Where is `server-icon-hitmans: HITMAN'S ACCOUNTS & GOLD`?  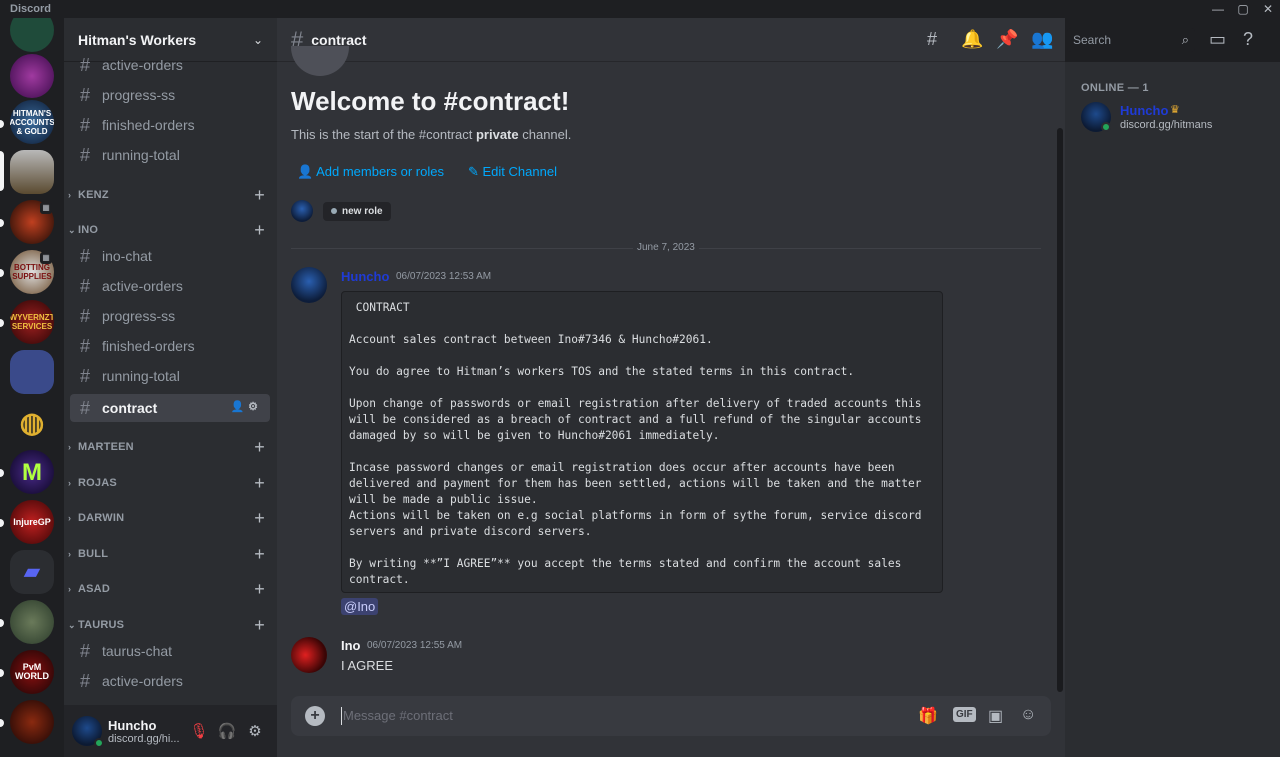 server-icon-hitmans: HITMAN'S ACCOUNTS & GOLD is located at coordinates (32, 122).